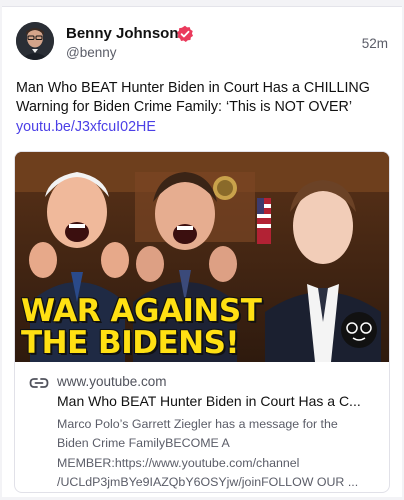  Describe the element at coordinates (91, 52) in the screenshot. I see `author-handle: @benny` at that location.